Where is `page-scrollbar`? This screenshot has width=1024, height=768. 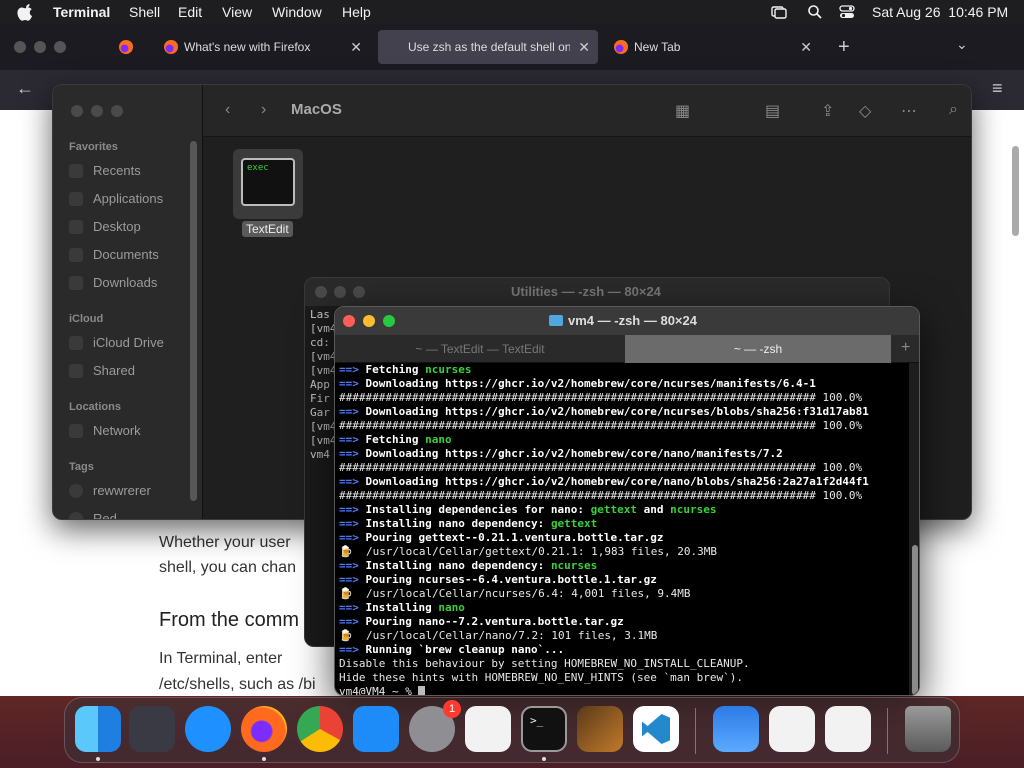
page-scrollbar is located at coordinates (1015, 191).